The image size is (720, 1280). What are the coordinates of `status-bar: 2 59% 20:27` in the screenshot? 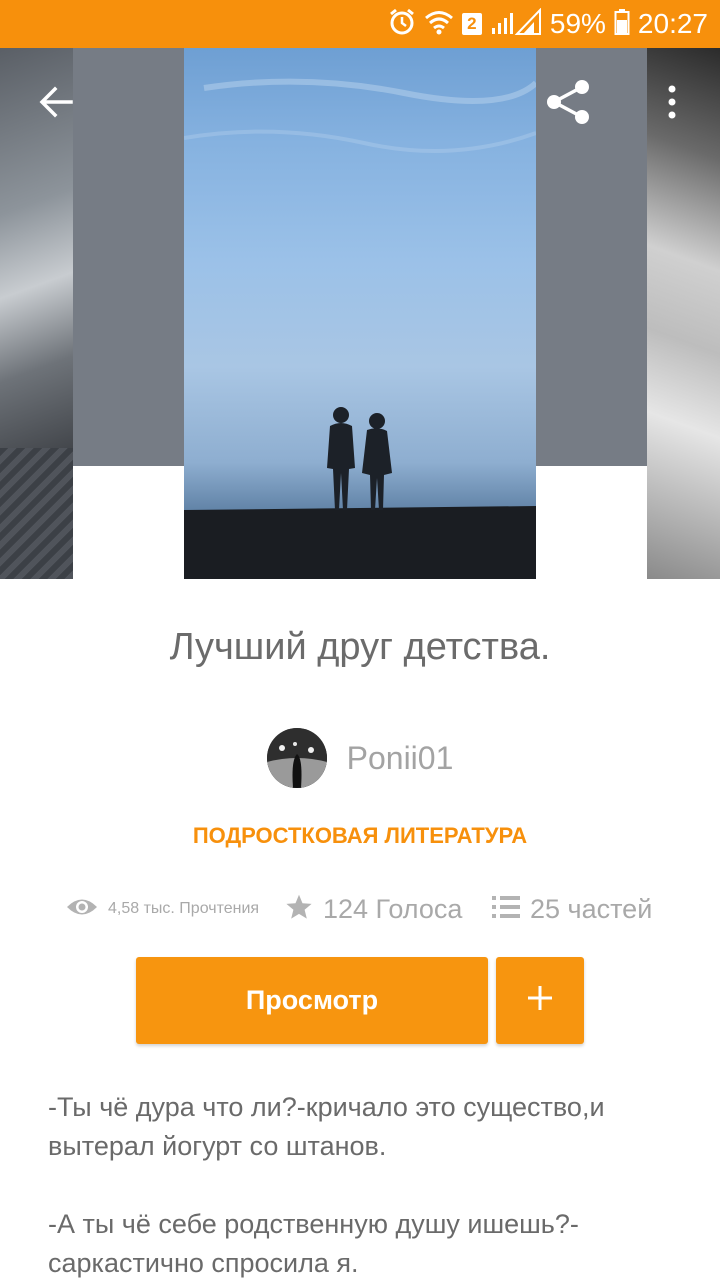 It's located at (360, 24).